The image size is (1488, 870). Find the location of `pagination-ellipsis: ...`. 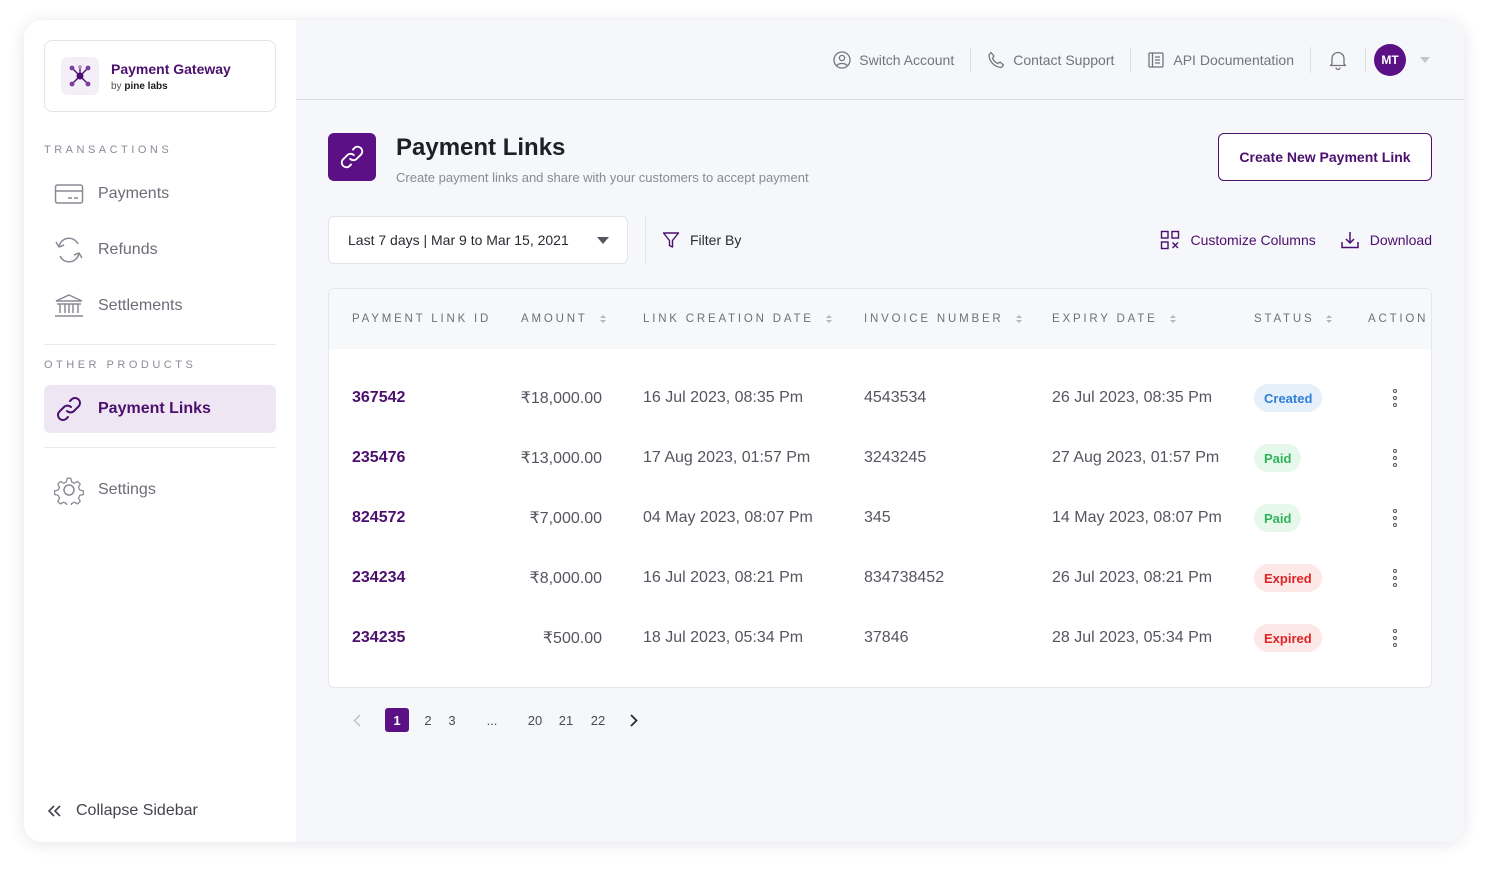

pagination-ellipsis: ... is located at coordinates (492, 720).